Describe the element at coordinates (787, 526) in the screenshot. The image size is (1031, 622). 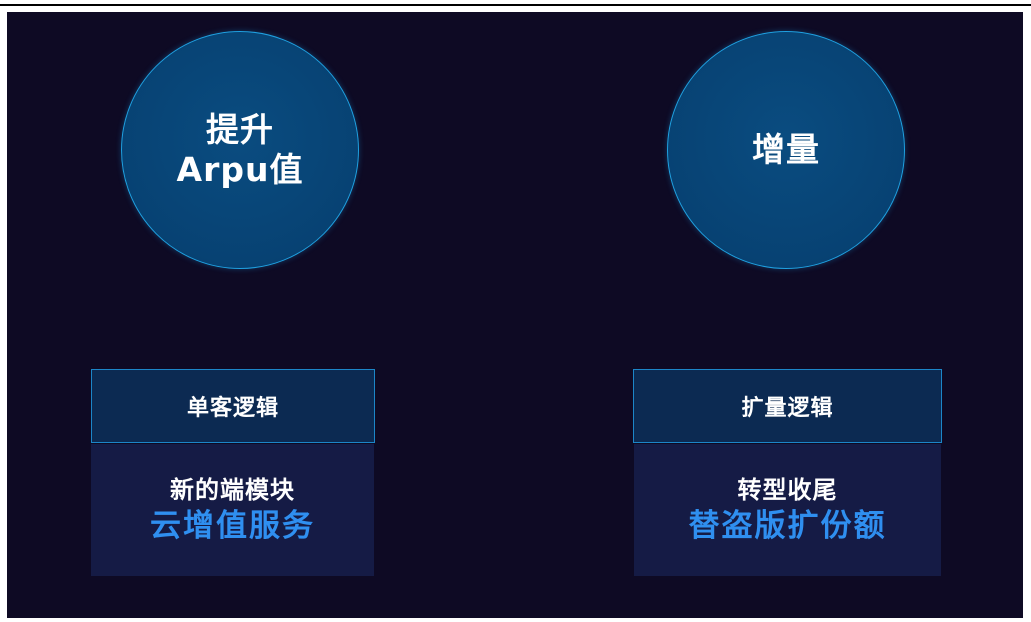
I see `replace-piracy-text: 替盗版扩份额` at that location.